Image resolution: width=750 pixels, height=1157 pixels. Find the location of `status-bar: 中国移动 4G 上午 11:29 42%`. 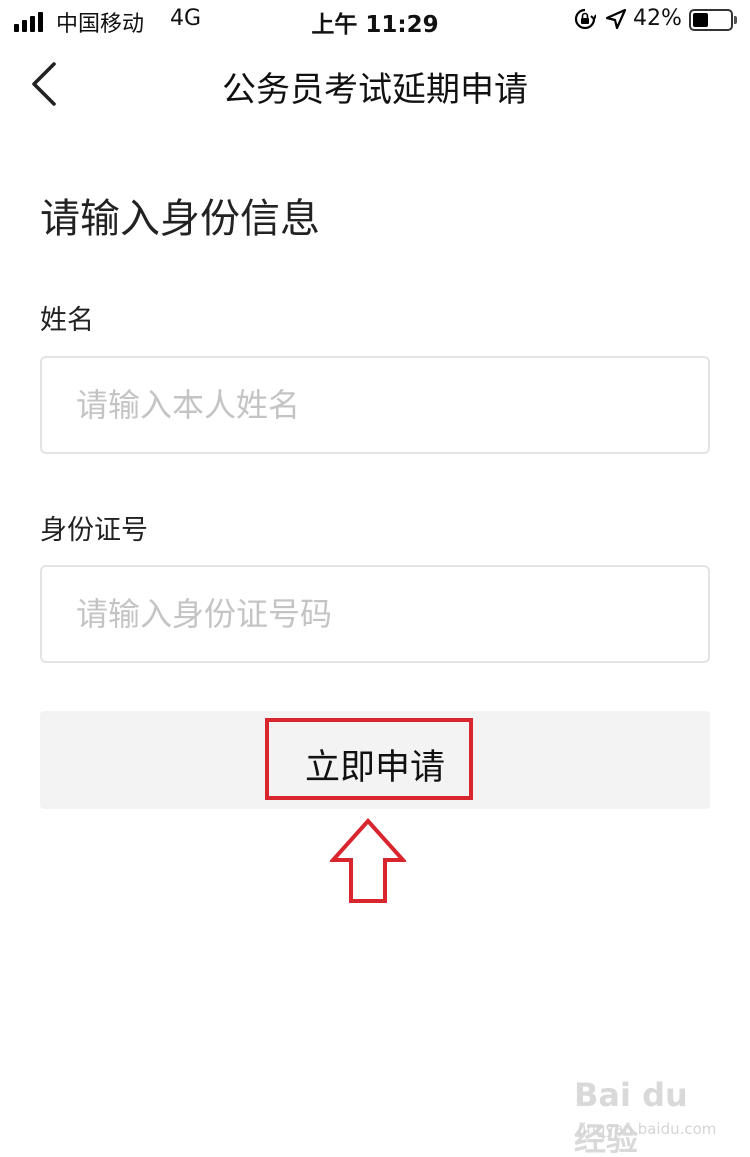

status-bar: 中国移动 4G 上午 11:29 42% is located at coordinates (375, 21).